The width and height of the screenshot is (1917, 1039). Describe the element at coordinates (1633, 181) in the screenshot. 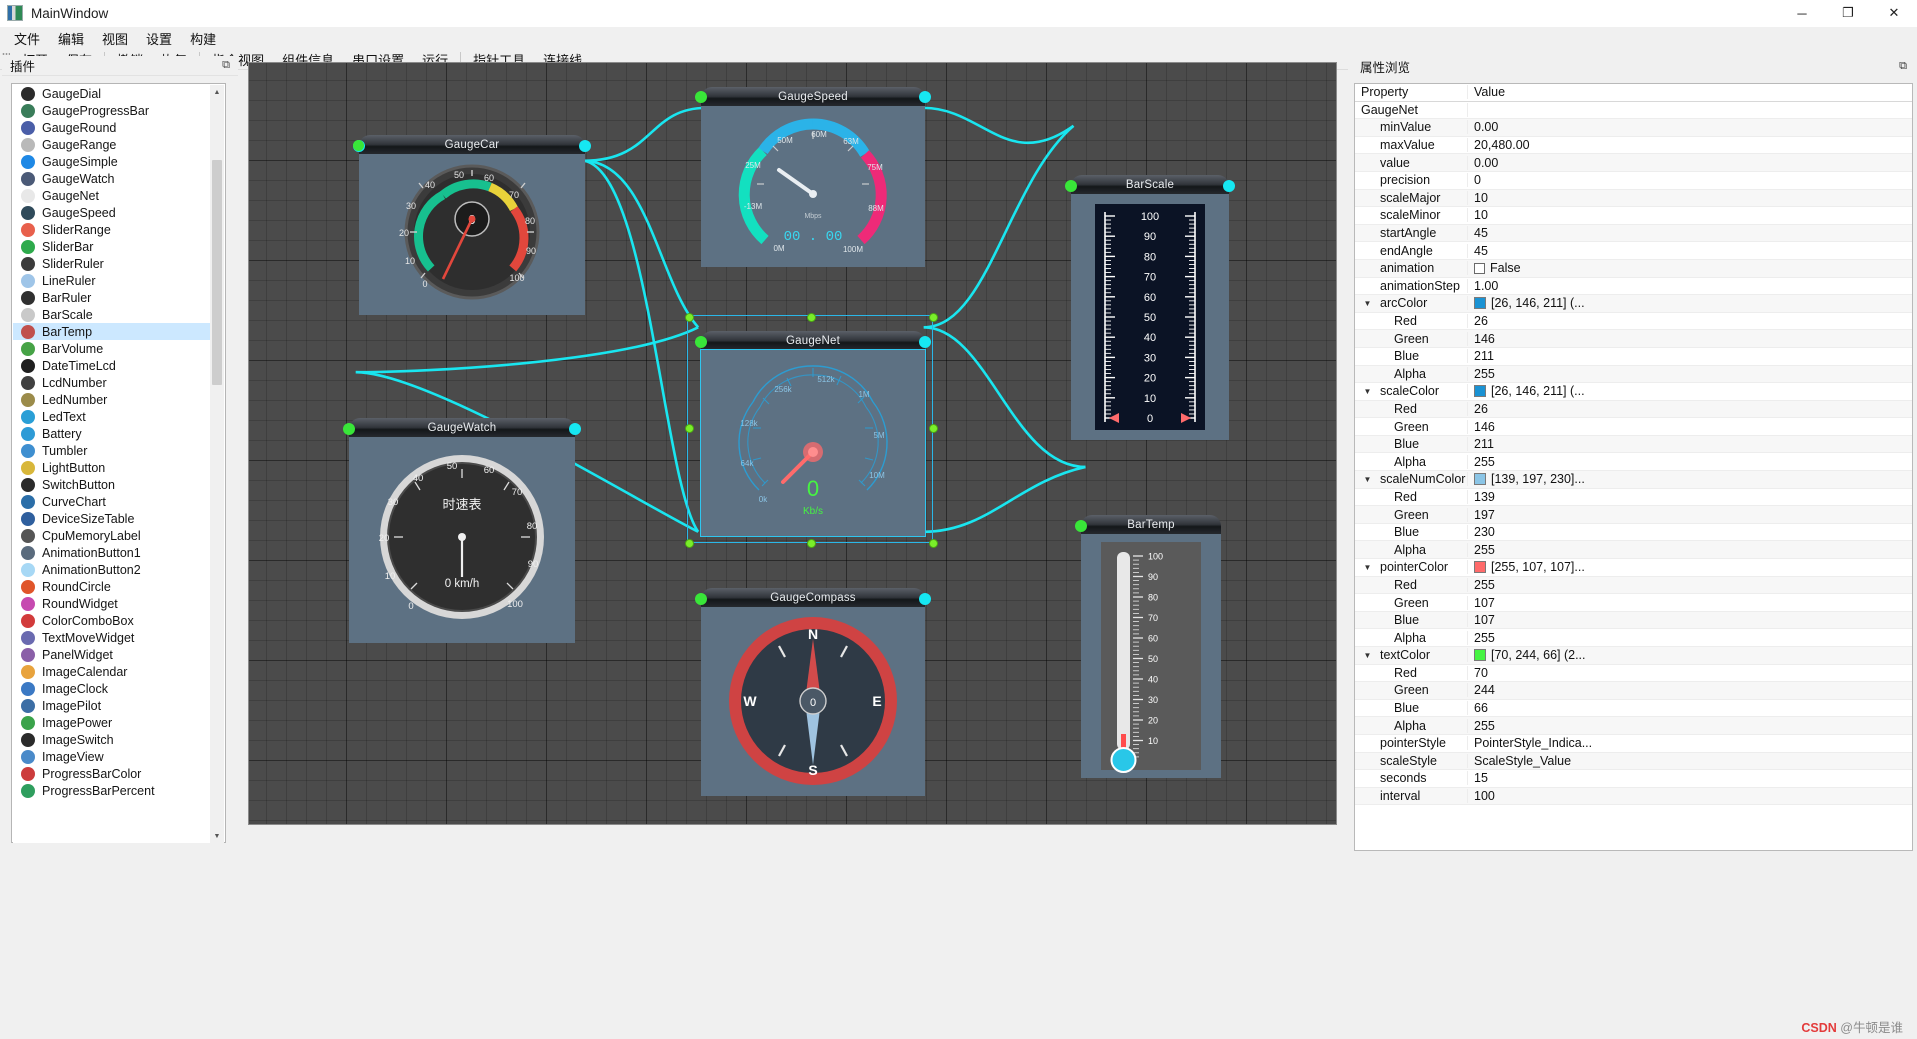

I see `property-row-precision: precision 0` at that location.